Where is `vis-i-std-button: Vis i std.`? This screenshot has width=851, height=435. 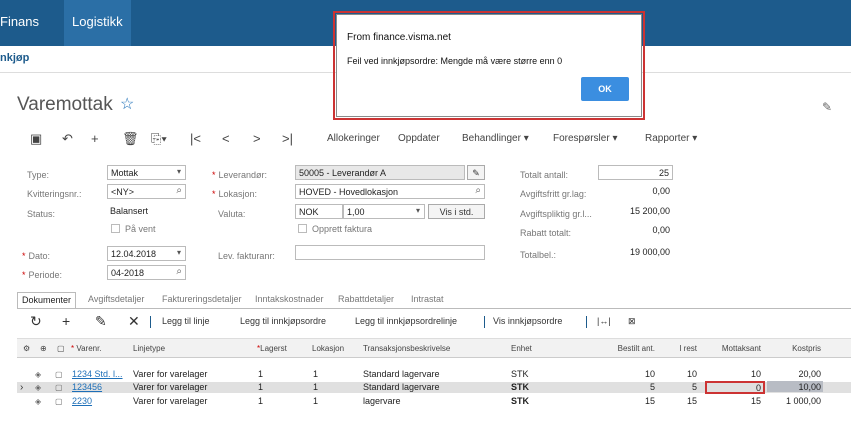 vis-i-std-button: Vis i std. is located at coordinates (456, 211).